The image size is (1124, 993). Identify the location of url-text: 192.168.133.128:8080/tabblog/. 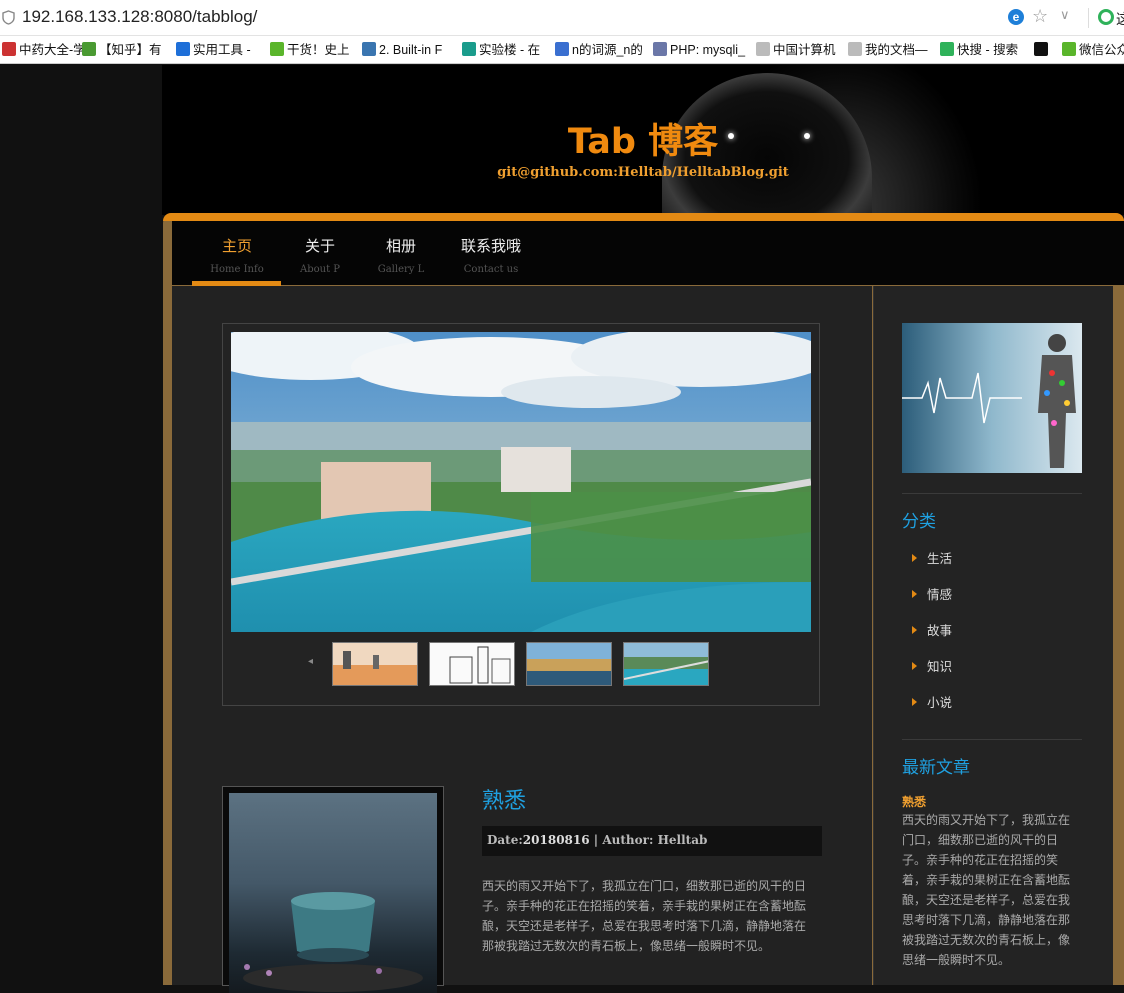
(139, 17).